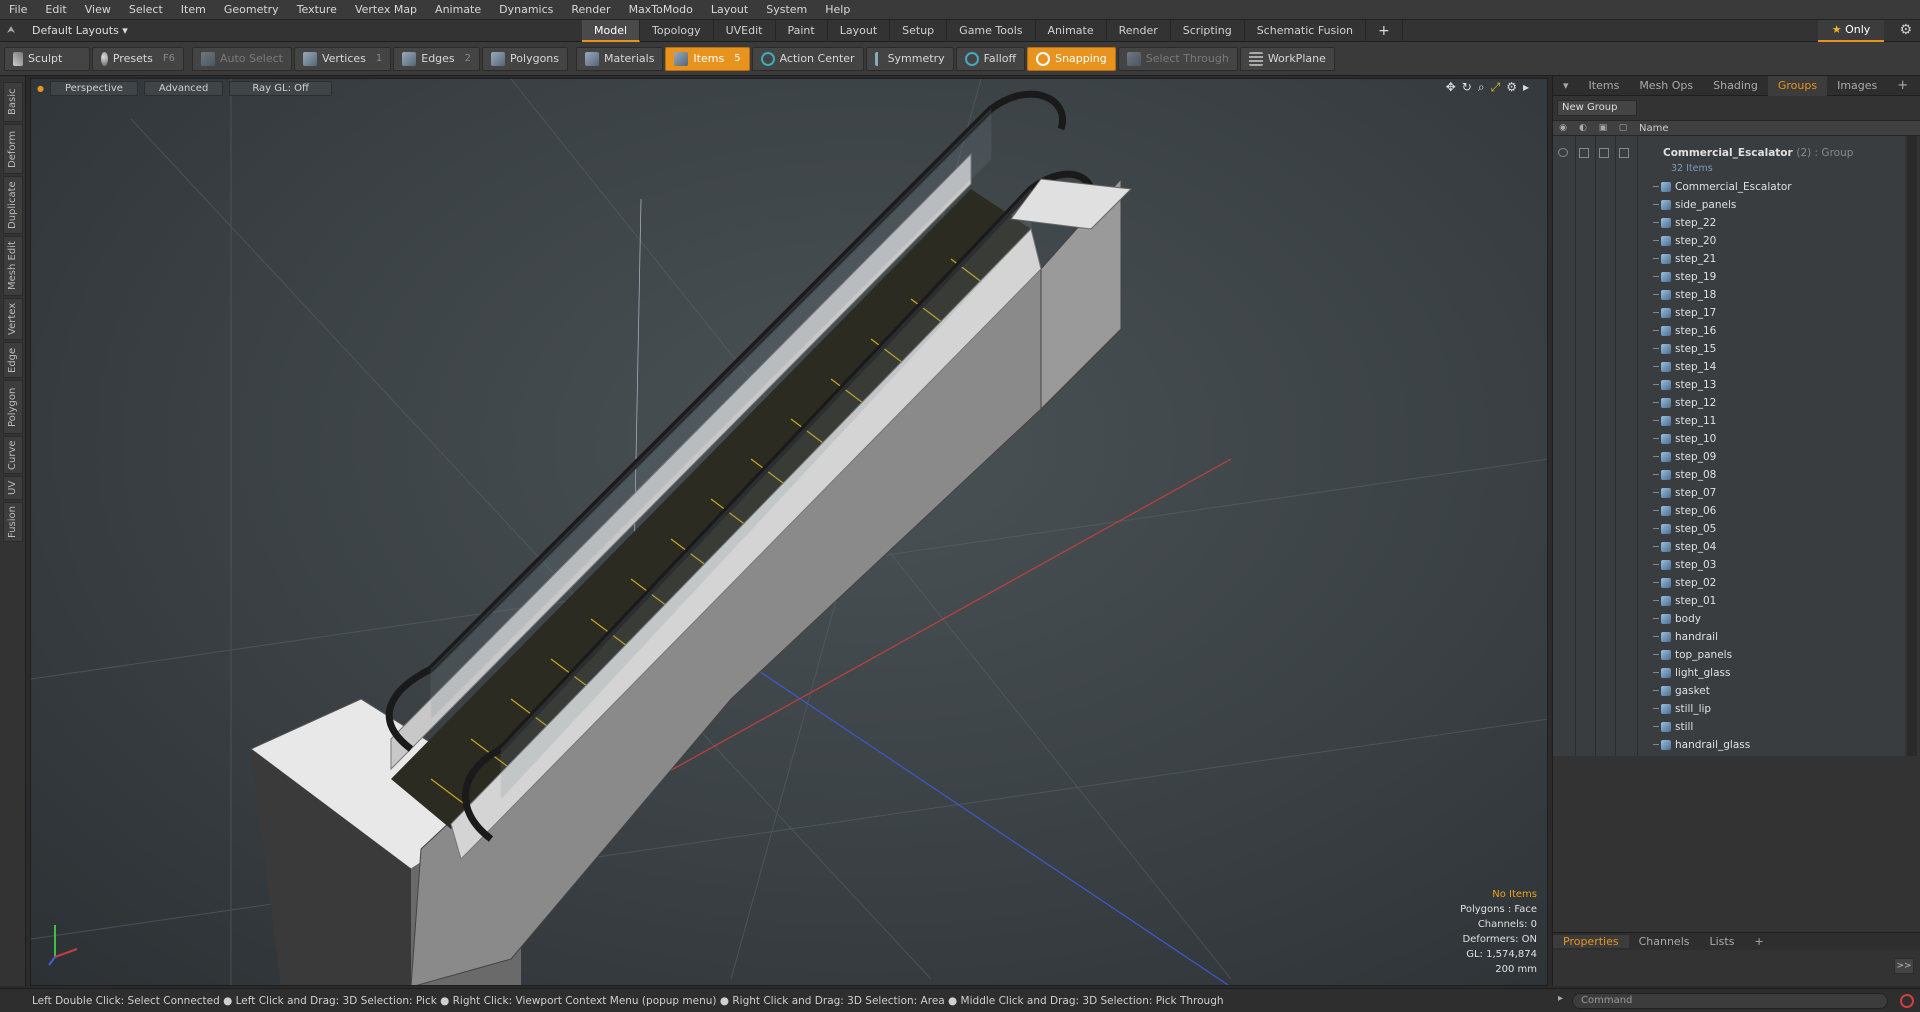  I want to click on items-button: Items 5, so click(707, 58).